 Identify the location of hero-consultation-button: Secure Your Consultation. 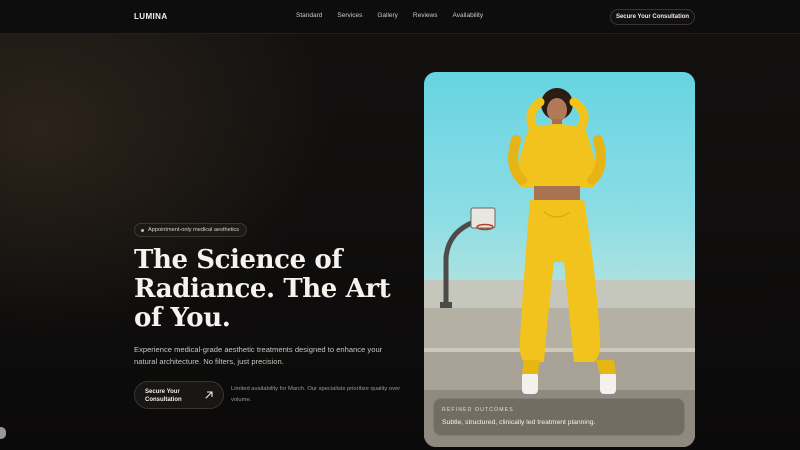
(179, 395).